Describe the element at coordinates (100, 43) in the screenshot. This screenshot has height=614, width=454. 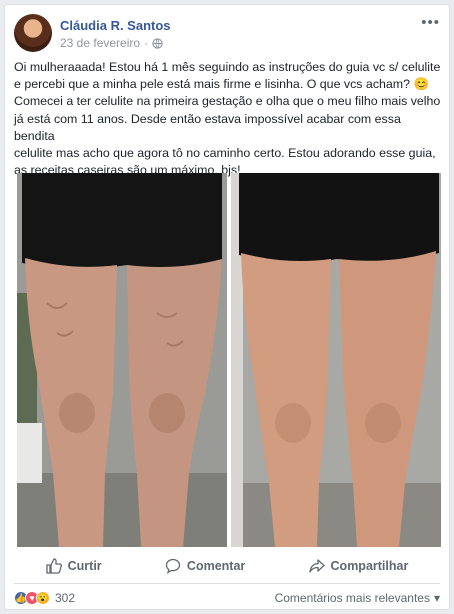
I see `post-date: 23 de fevereiro` at that location.